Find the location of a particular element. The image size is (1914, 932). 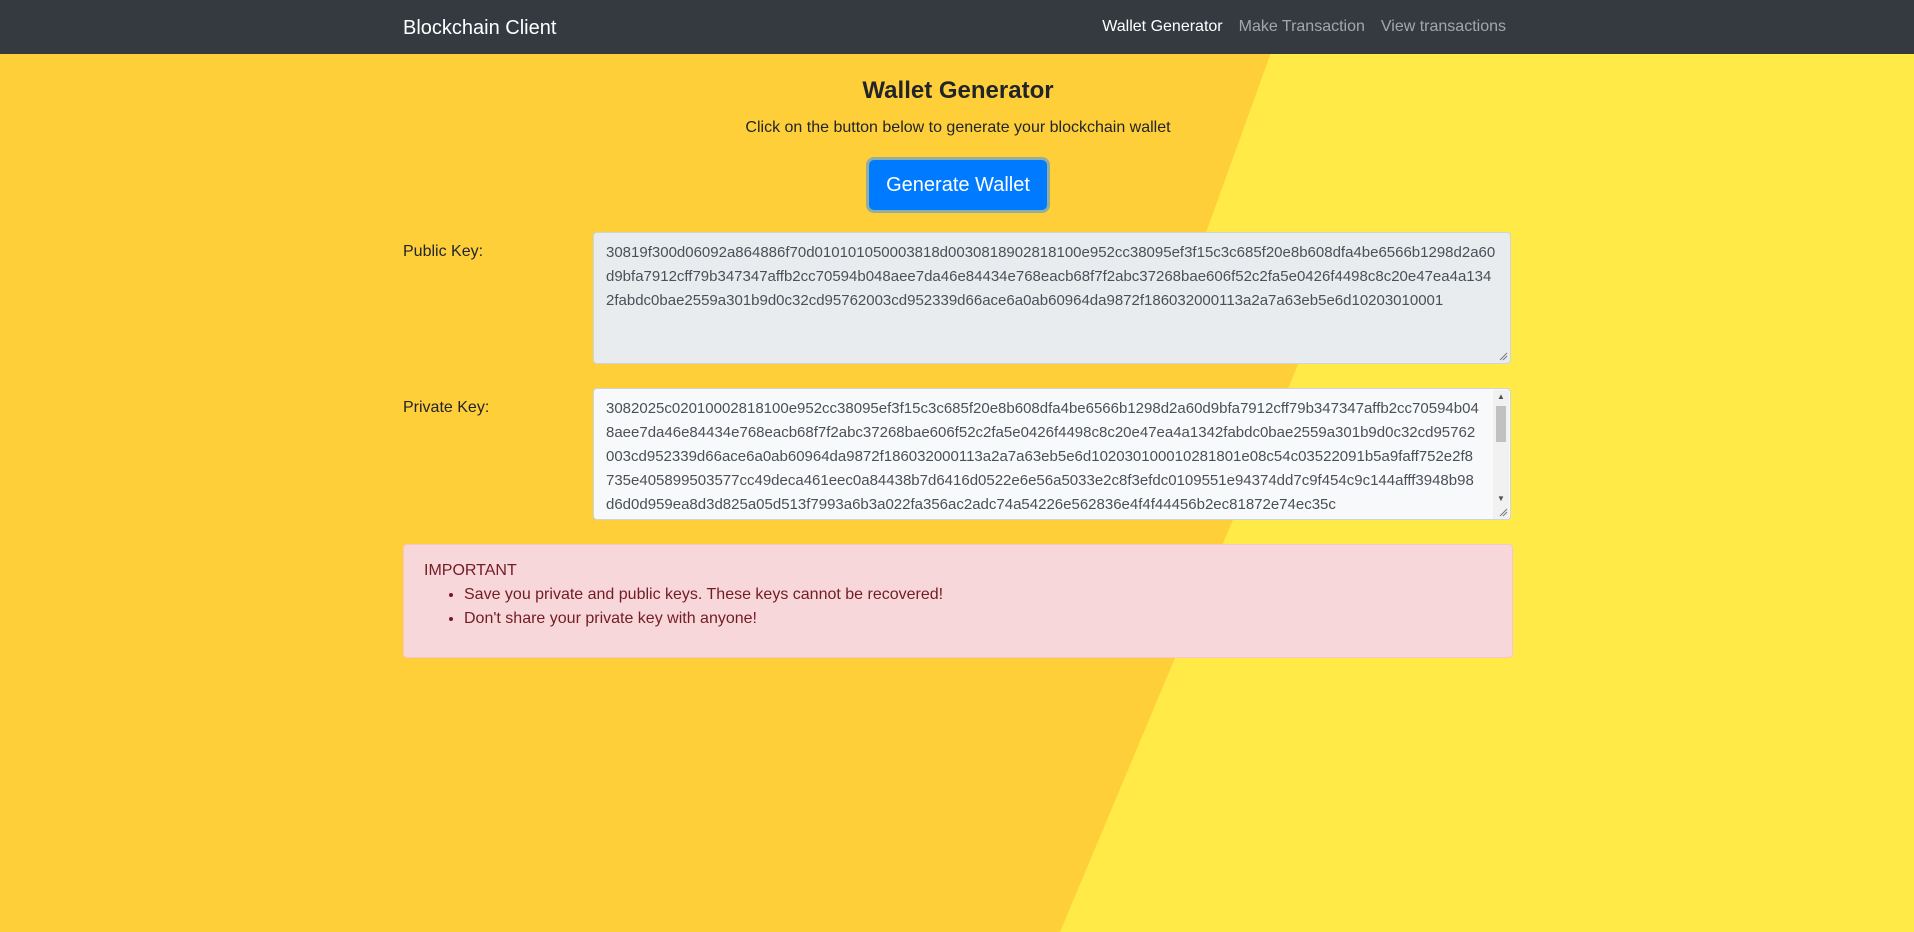

scroll-down-arrow-icon: ▼ is located at coordinates (1501, 499).